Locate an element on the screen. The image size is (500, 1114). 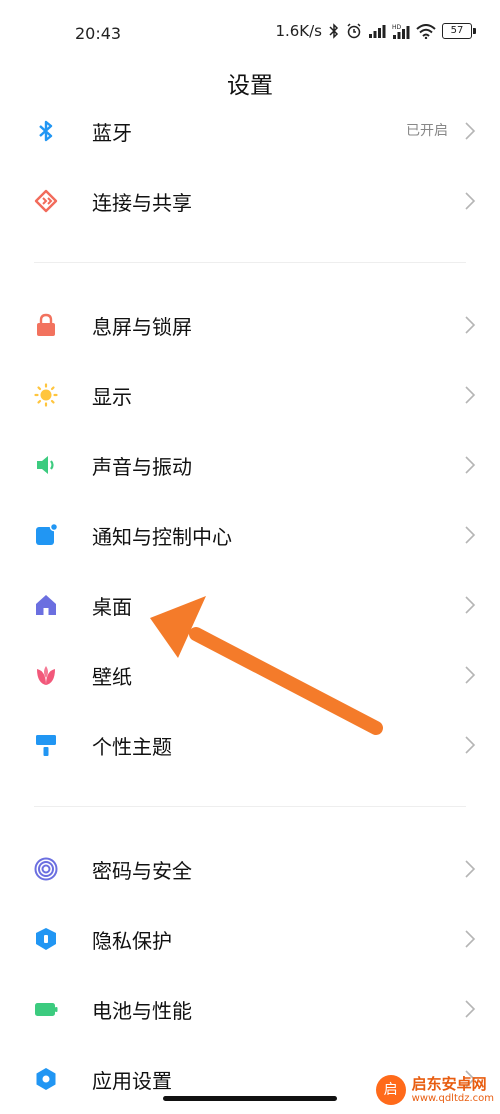
watermark: 启 启东安卓网 www.qdltdz.com is located at coordinates (434, 1090).